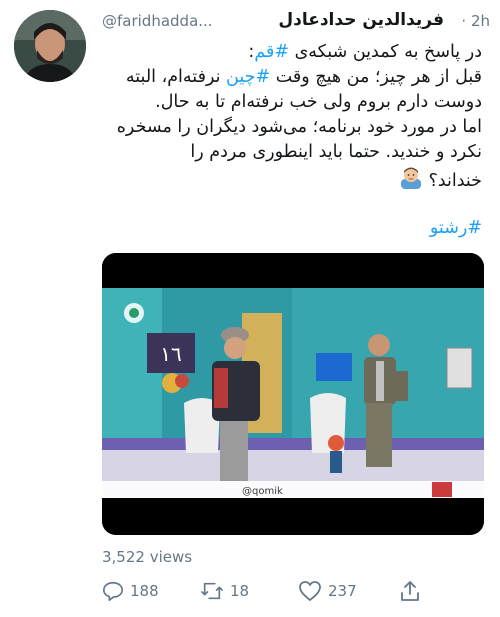  Describe the element at coordinates (342, 591) in the screenshot. I see `like-count: 237` at that location.